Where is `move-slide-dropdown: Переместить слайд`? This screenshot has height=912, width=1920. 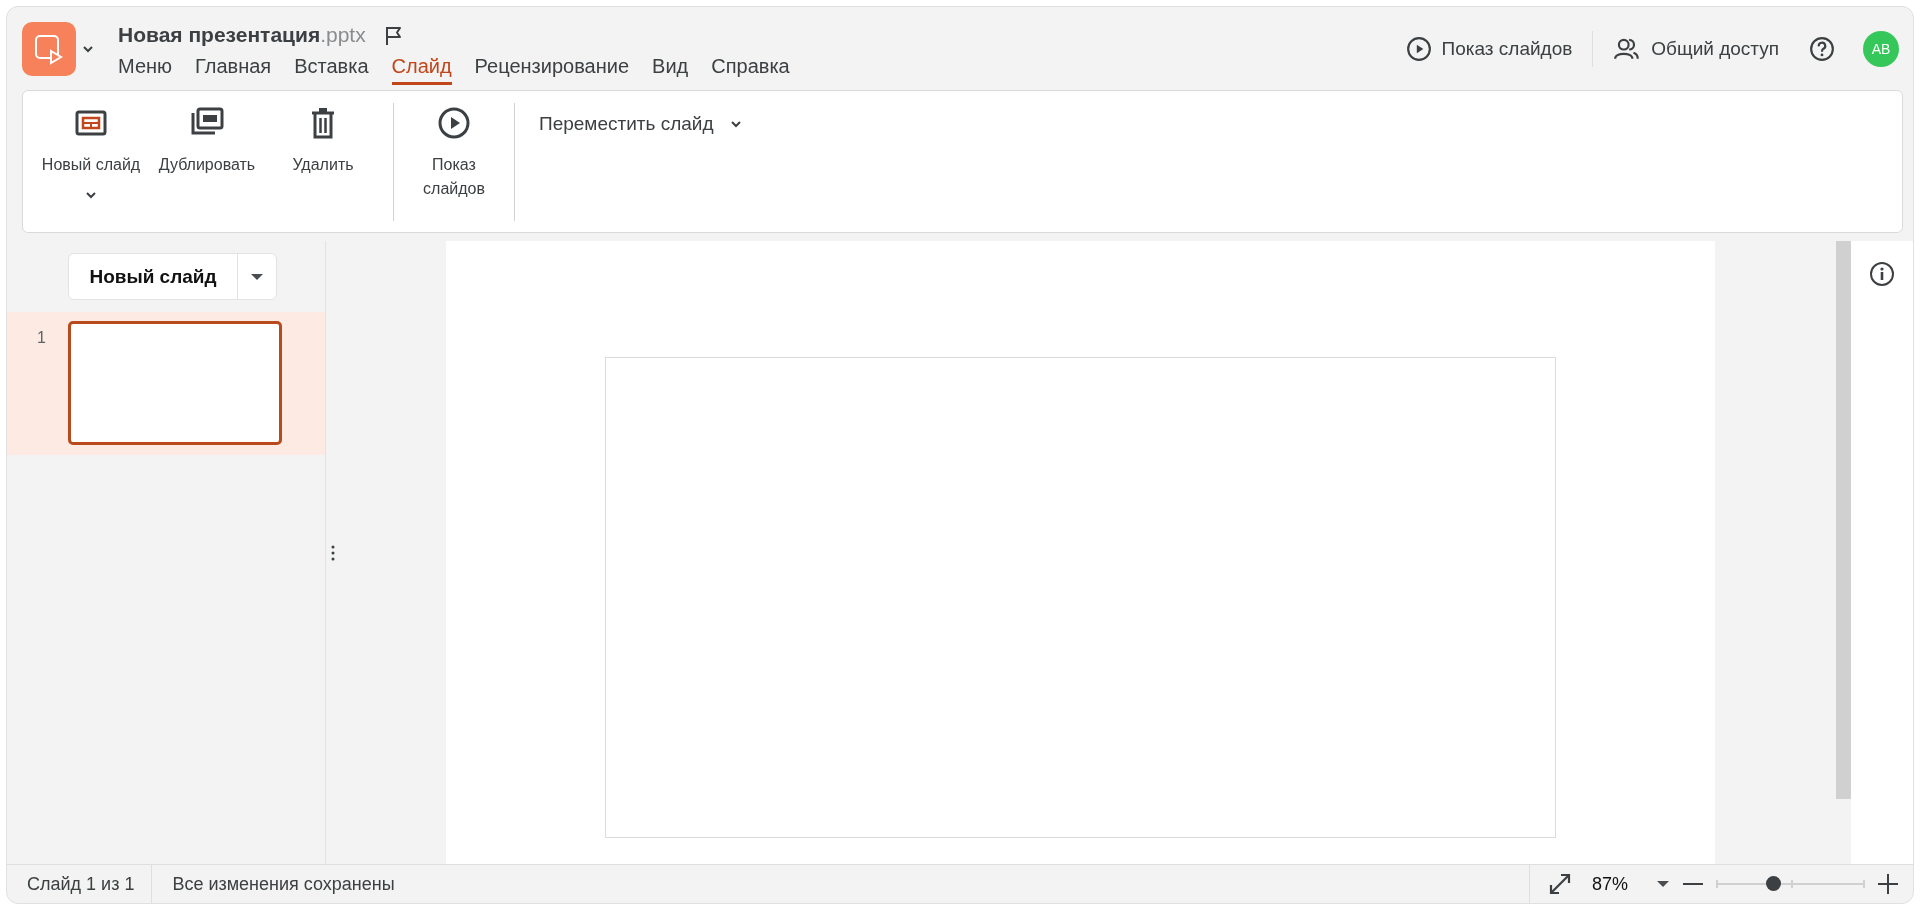 move-slide-dropdown: Переместить слайд is located at coordinates (645, 124).